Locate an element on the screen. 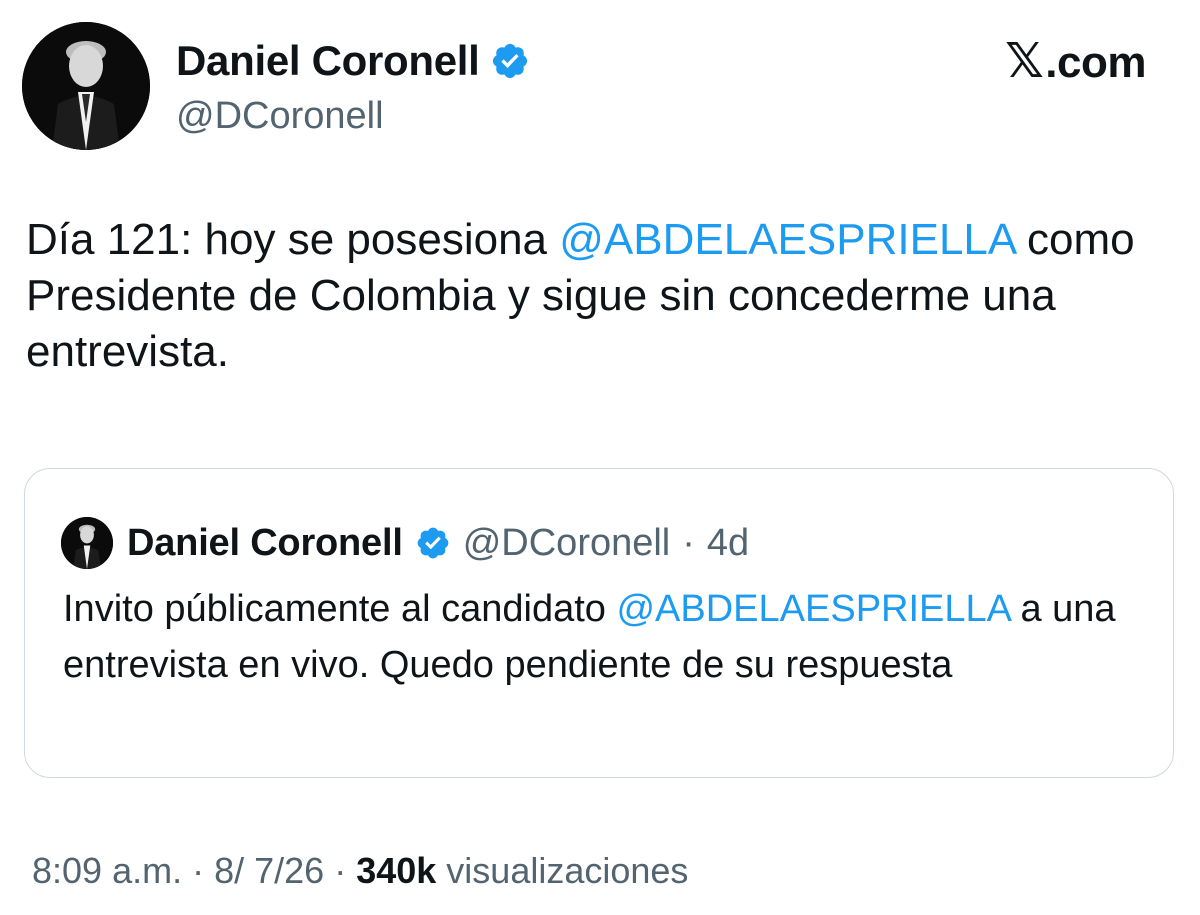 The height and width of the screenshot is (915, 1200). views-label: visualizaciones is located at coordinates (567, 870).